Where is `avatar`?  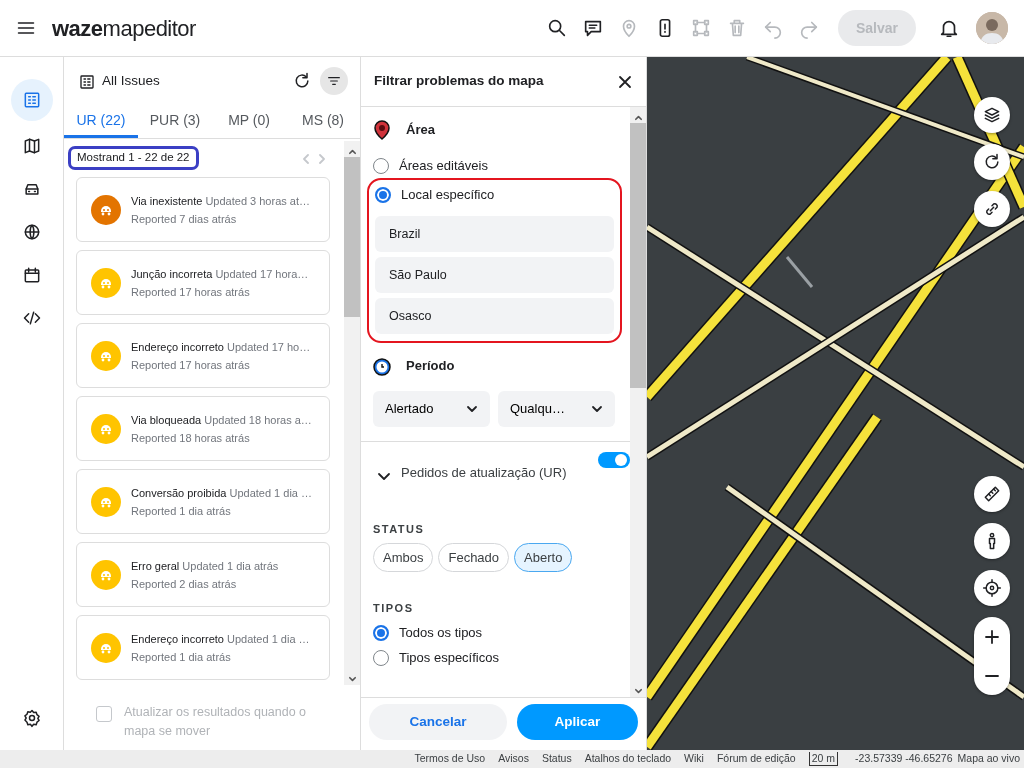
avatar is located at coordinates (992, 28).